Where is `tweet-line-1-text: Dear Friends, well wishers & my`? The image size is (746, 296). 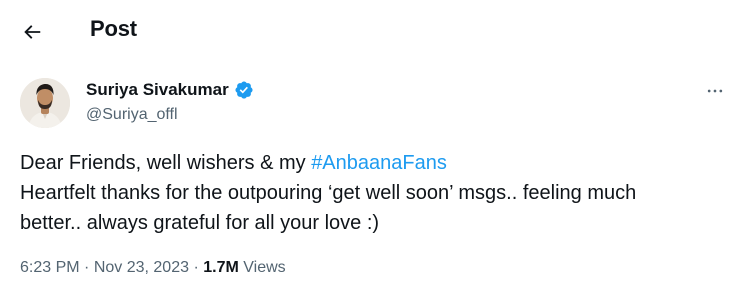 tweet-line-1-text: Dear Friends, well wishers & my is located at coordinates (166, 163).